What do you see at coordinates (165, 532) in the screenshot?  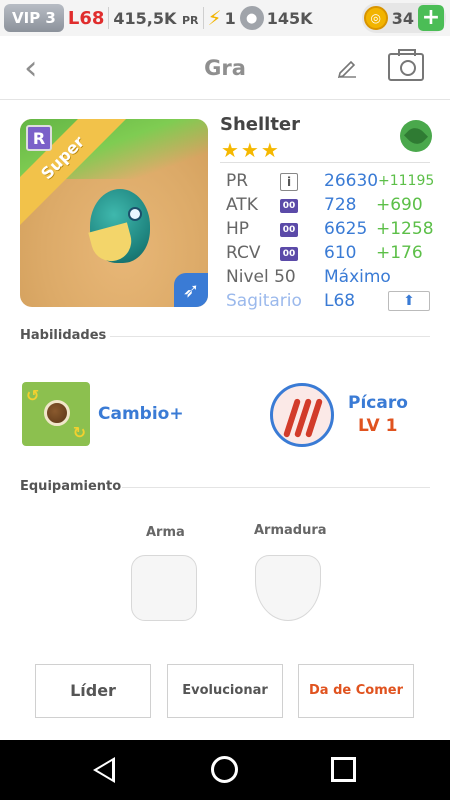 I see `weapon-label: Arma` at bounding box center [165, 532].